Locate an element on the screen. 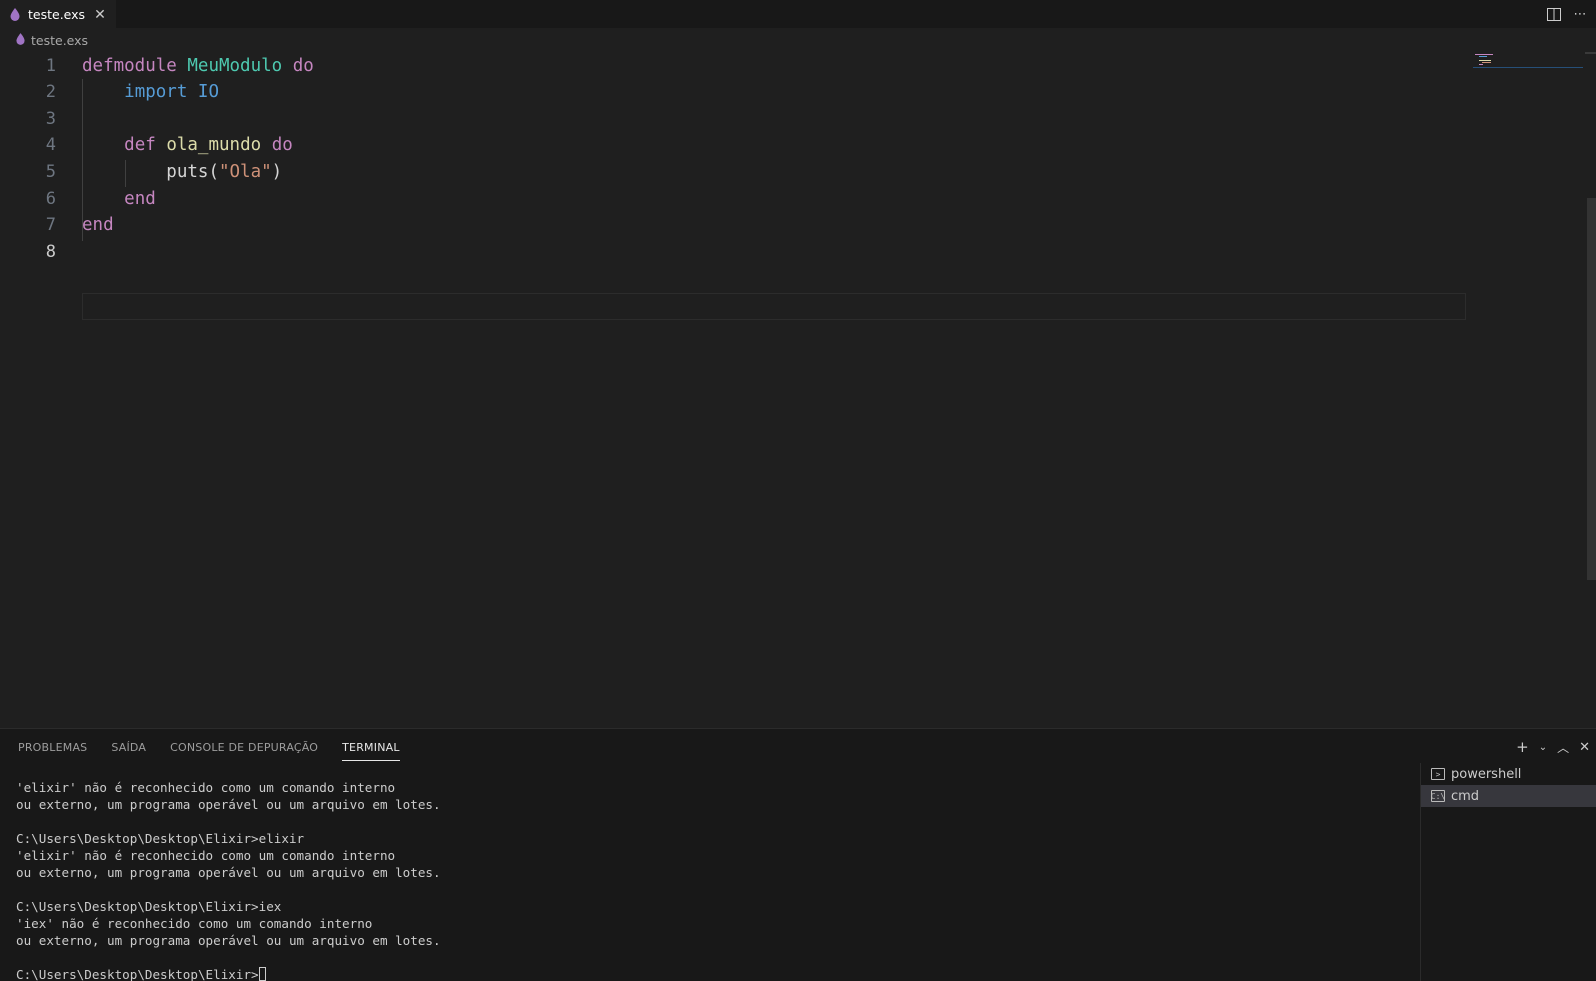  code-line: 5 puts("Ola") is located at coordinates (735, 171).